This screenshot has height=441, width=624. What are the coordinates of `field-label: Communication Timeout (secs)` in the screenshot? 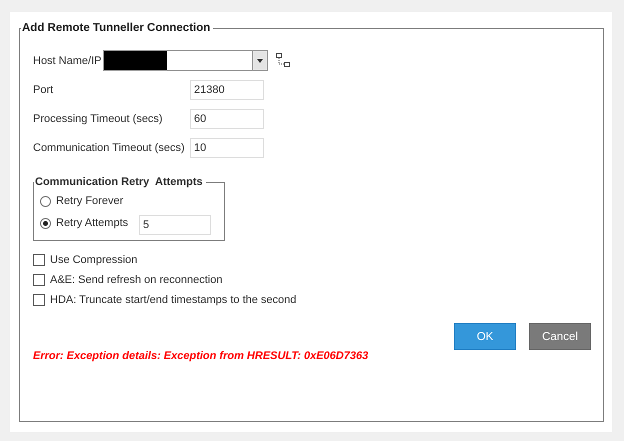 It's located at (109, 148).